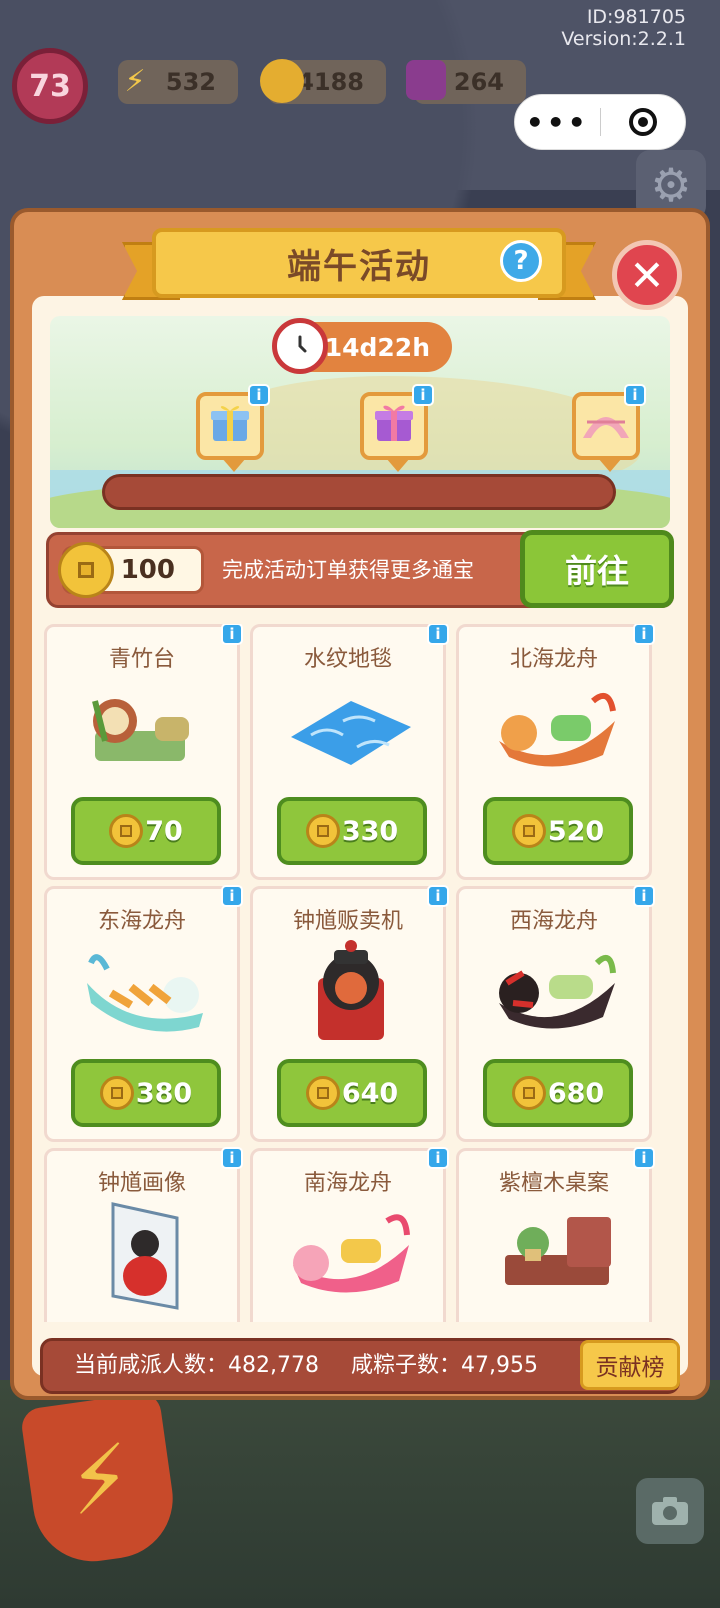  What do you see at coordinates (145, 1256) in the screenshot?
I see `zhongkui-portrait-image` at bounding box center [145, 1256].